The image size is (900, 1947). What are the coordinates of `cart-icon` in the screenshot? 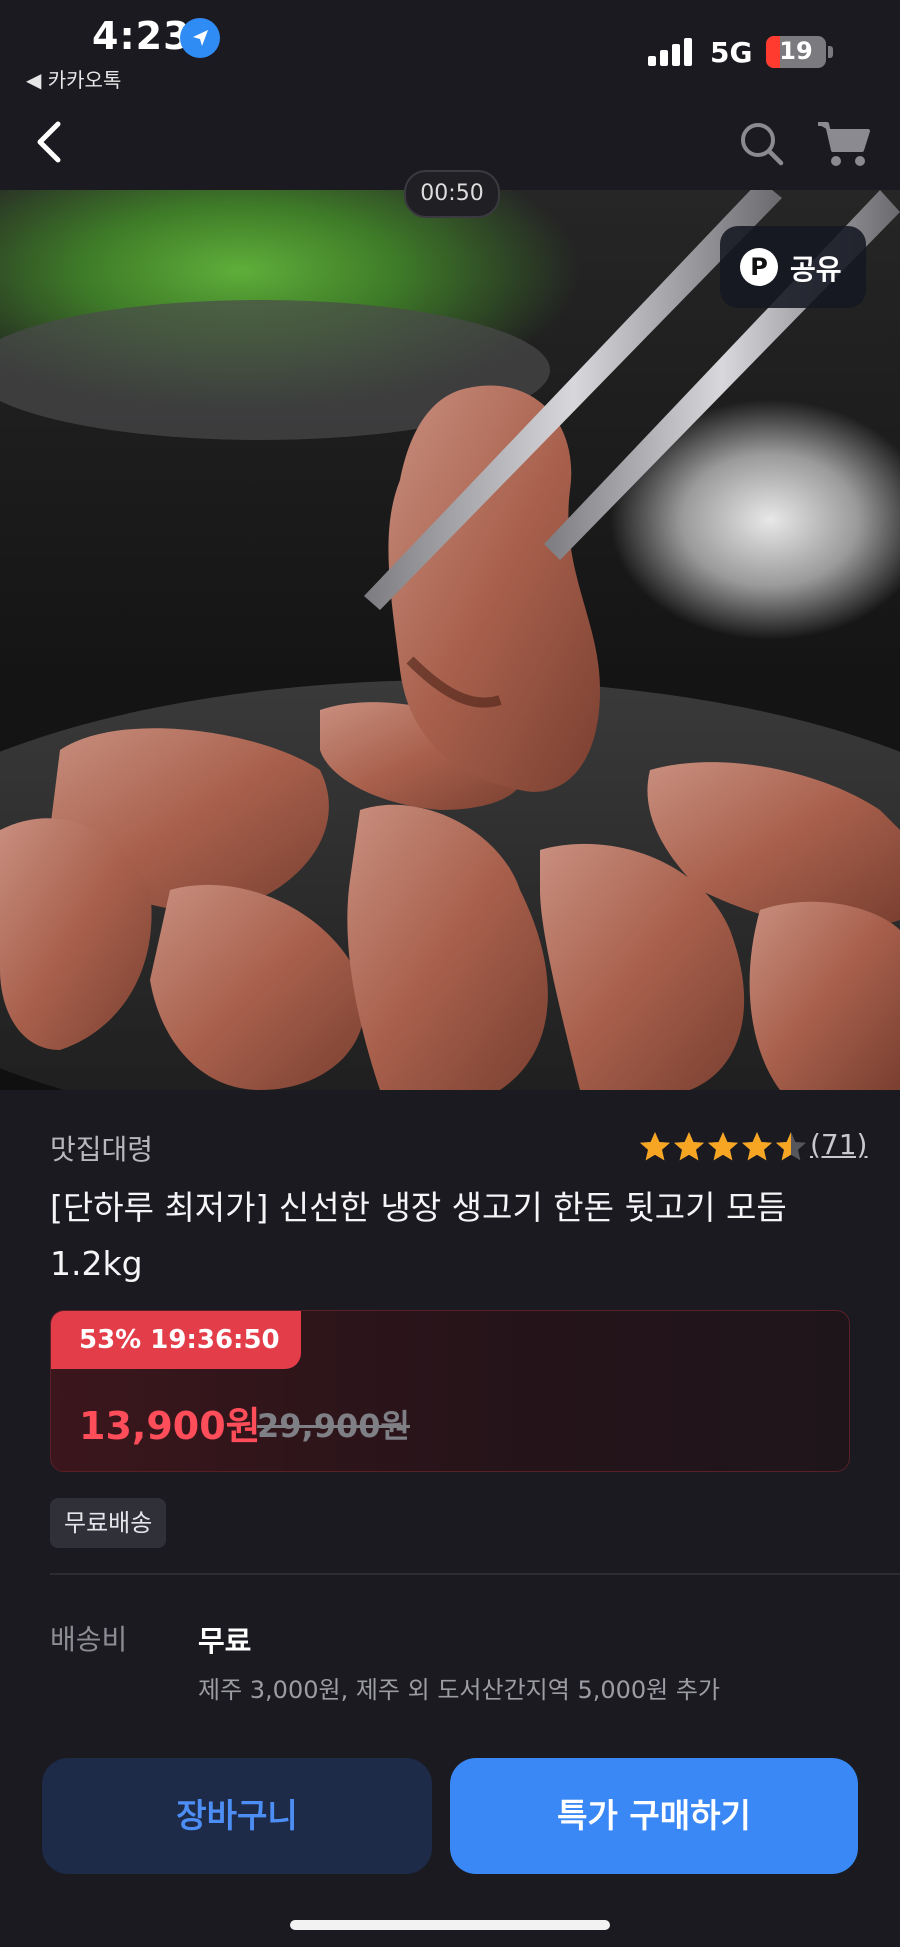 It's located at (844, 144).